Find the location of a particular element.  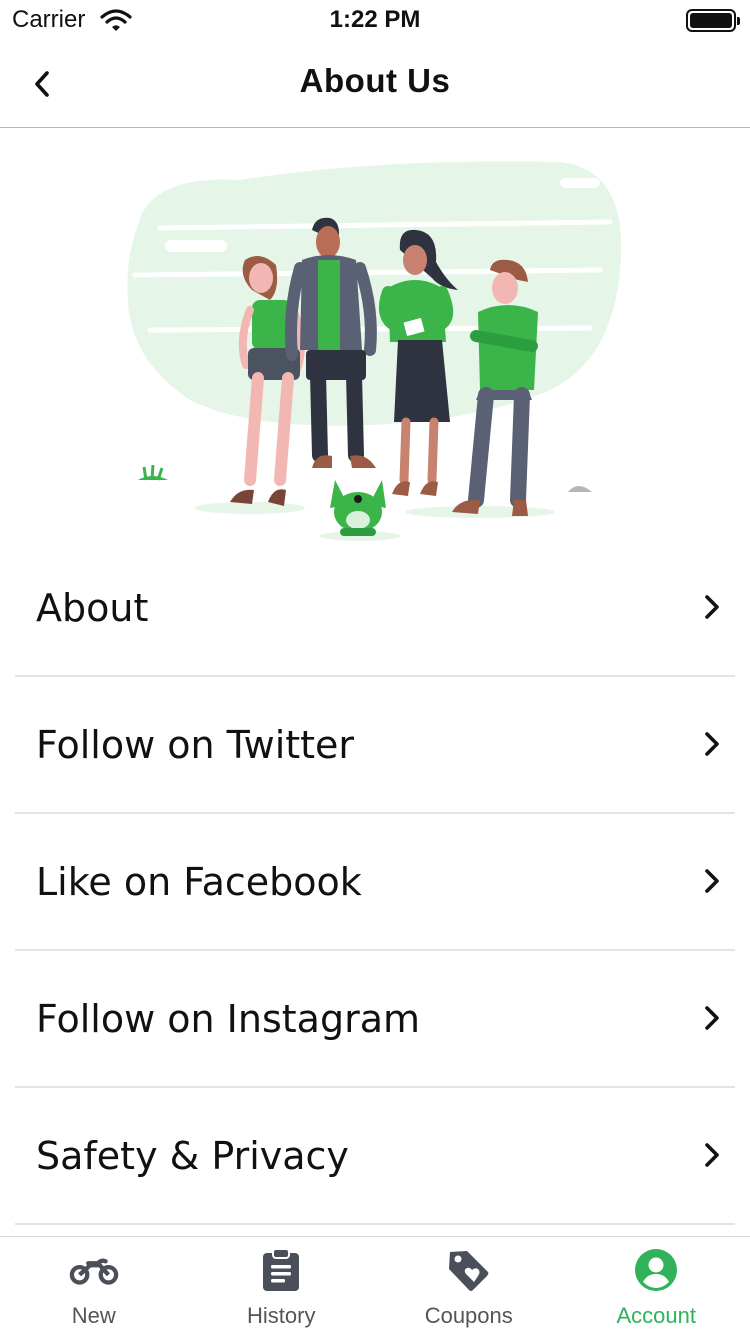

tab-new: New is located at coordinates (94, 1285).